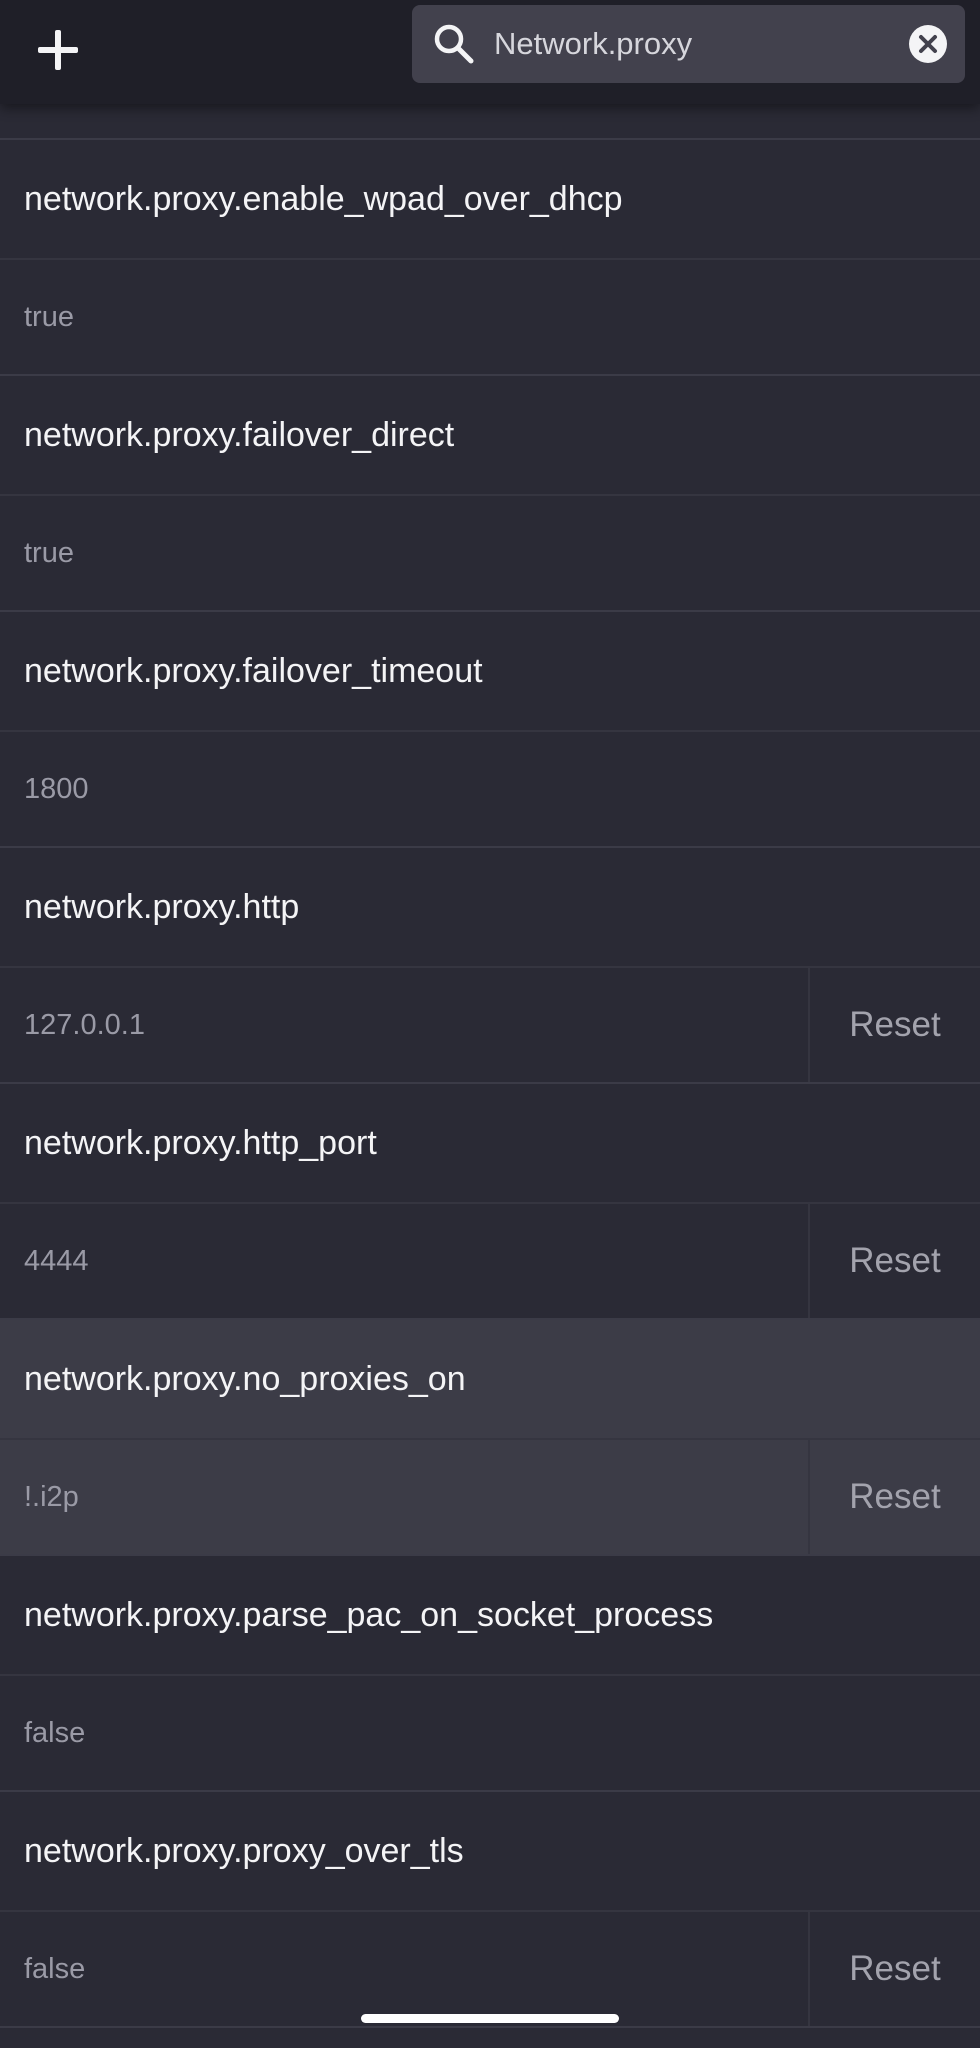  I want to click on pref-value: 1800, so click(490, 789).